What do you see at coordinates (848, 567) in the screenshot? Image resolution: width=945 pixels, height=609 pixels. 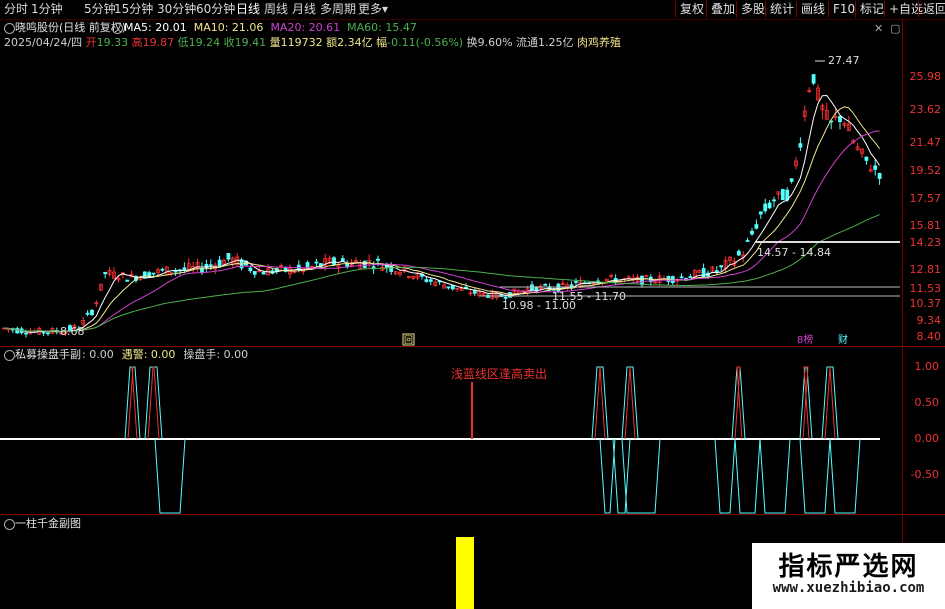 I see `watermark-title: 指标严选网` at bounding box center [848, 567].